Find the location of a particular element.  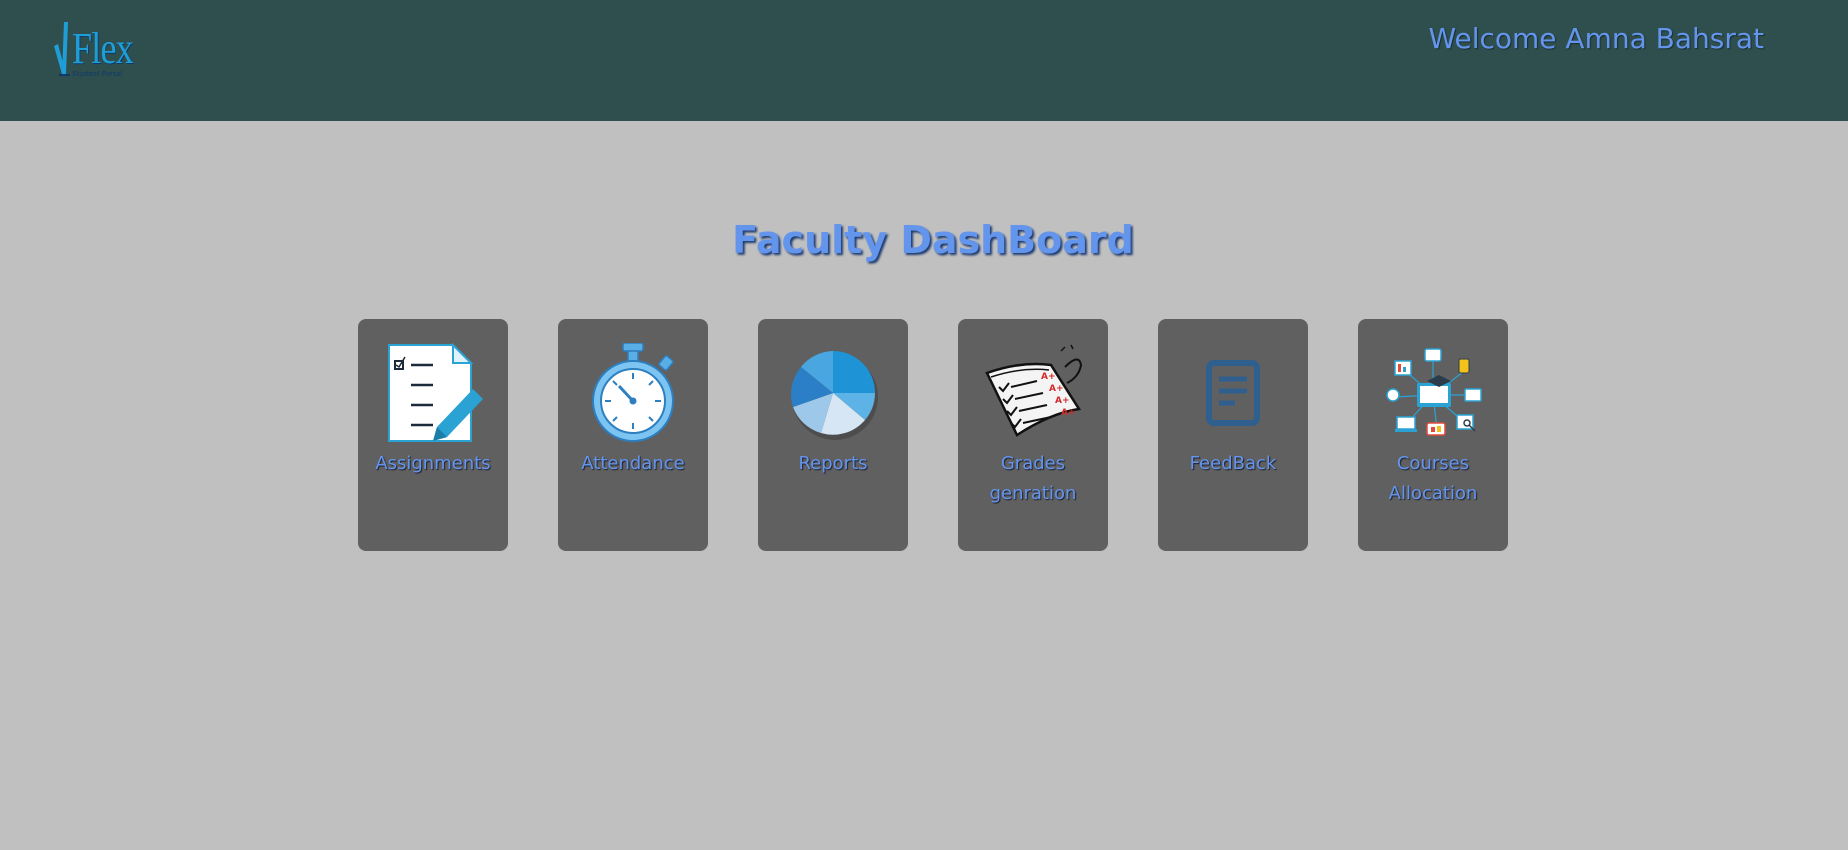

stopwatch-icon is located at coordinates (633, 393).